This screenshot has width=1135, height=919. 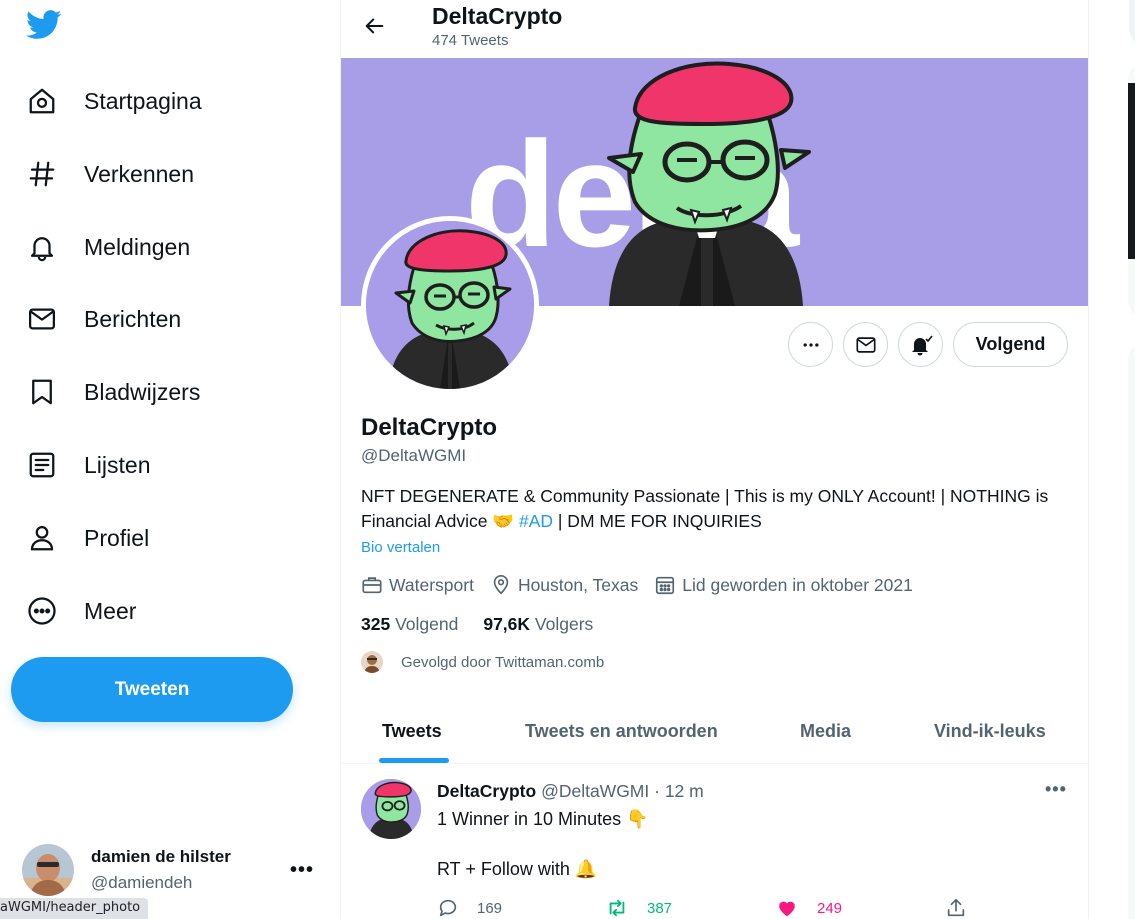 What do you see at coordinates (990, 731) in the screenshot?
I see `tab-likes: Vind-ik-leuks` at bounding box center [990, 731].